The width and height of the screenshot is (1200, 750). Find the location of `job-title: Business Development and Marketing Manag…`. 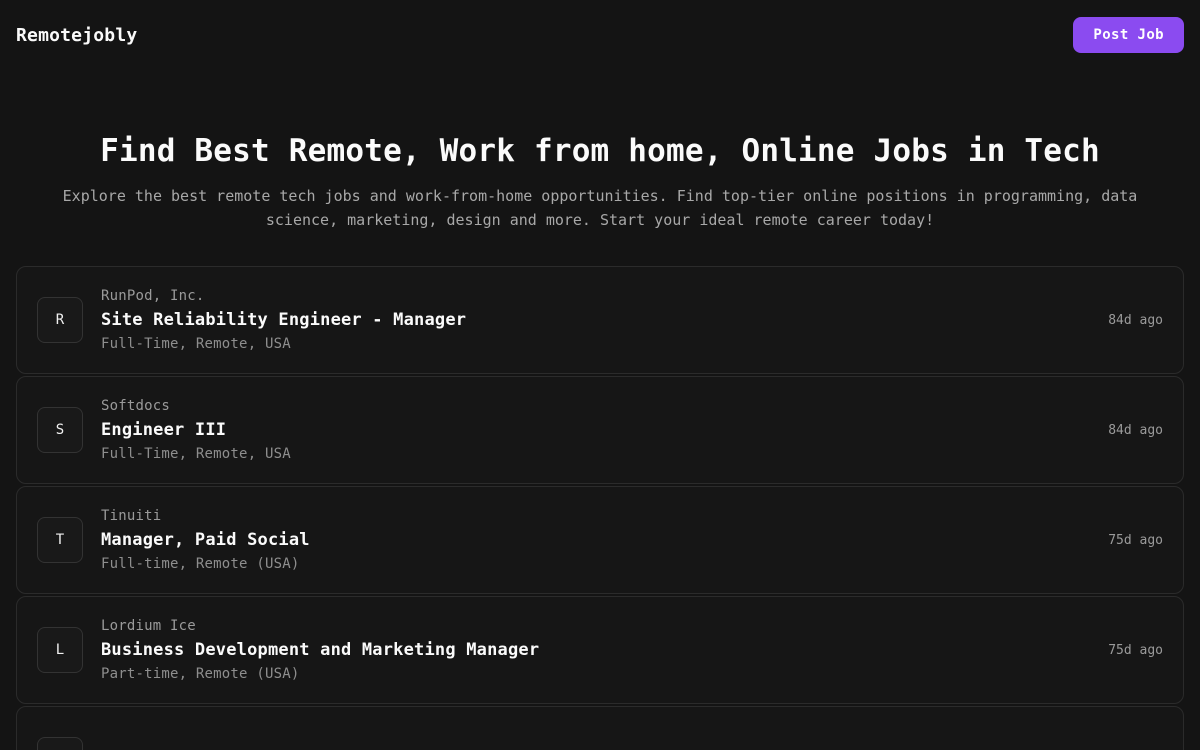

job-title: Business Development and Marketing Manag… is located at coordinates (588, 651).